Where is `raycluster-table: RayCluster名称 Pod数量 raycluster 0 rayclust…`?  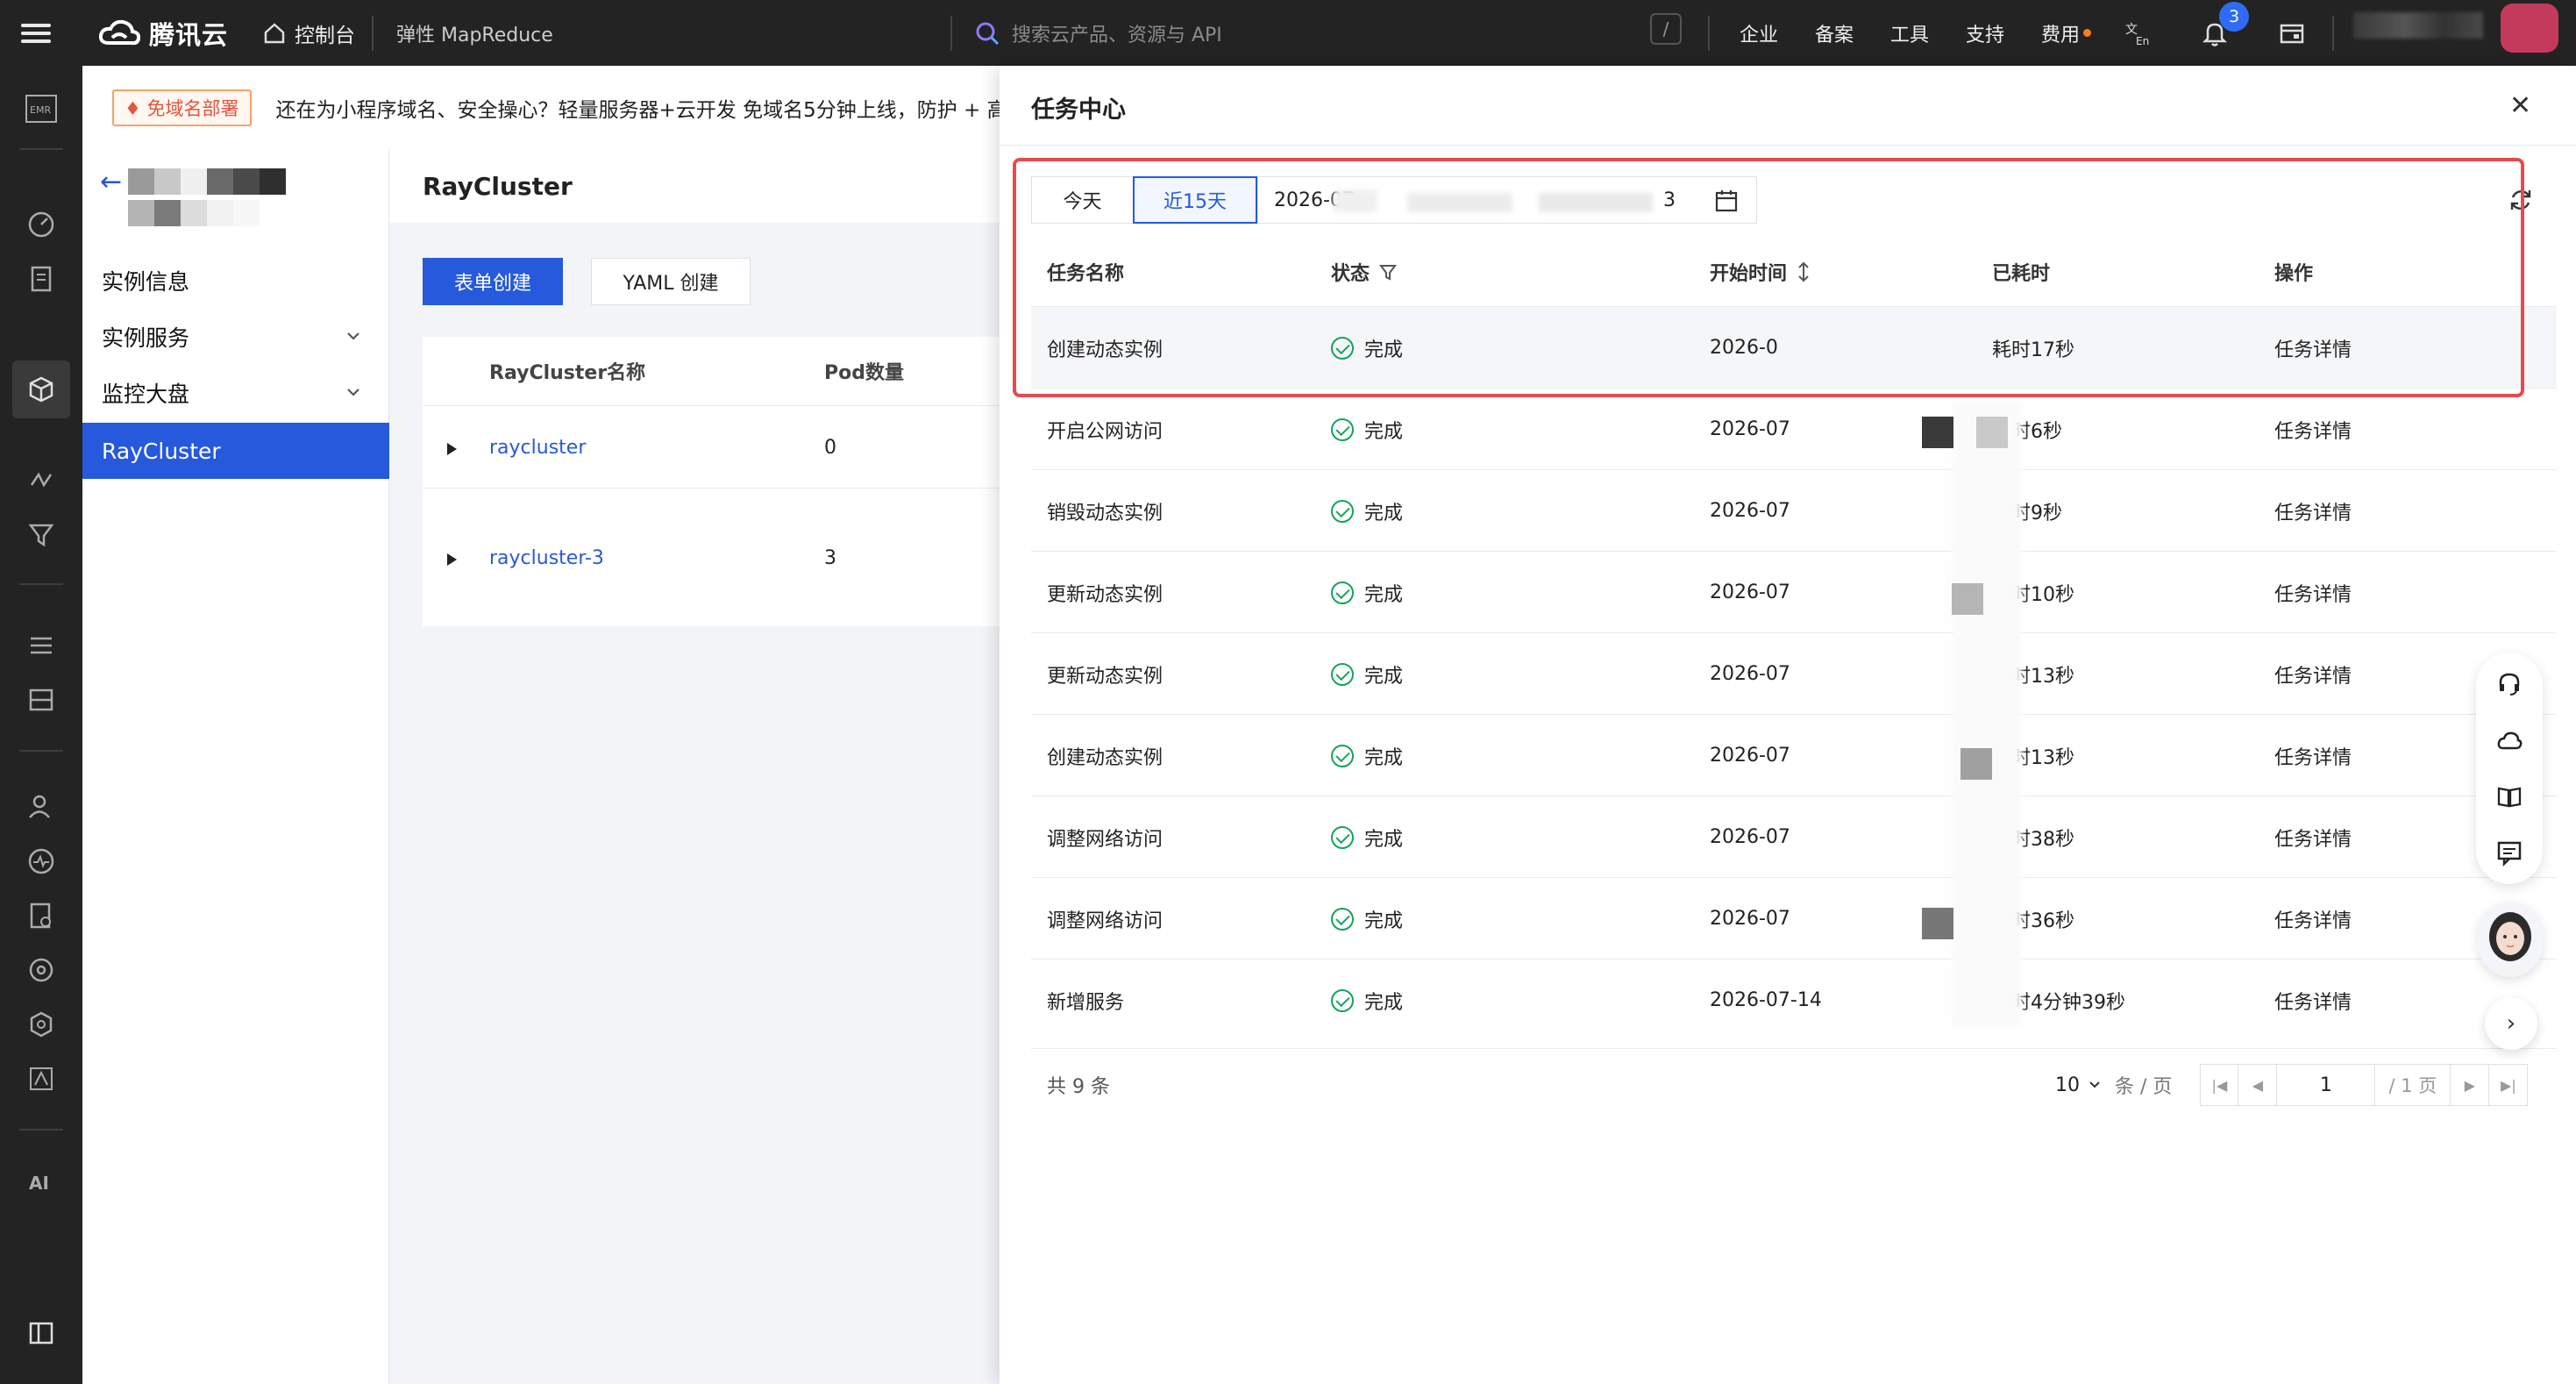 raycluster-table: RayCluster名称 Pod数量 raycluster 0 rayclust… is located at coordinates (711, 482).